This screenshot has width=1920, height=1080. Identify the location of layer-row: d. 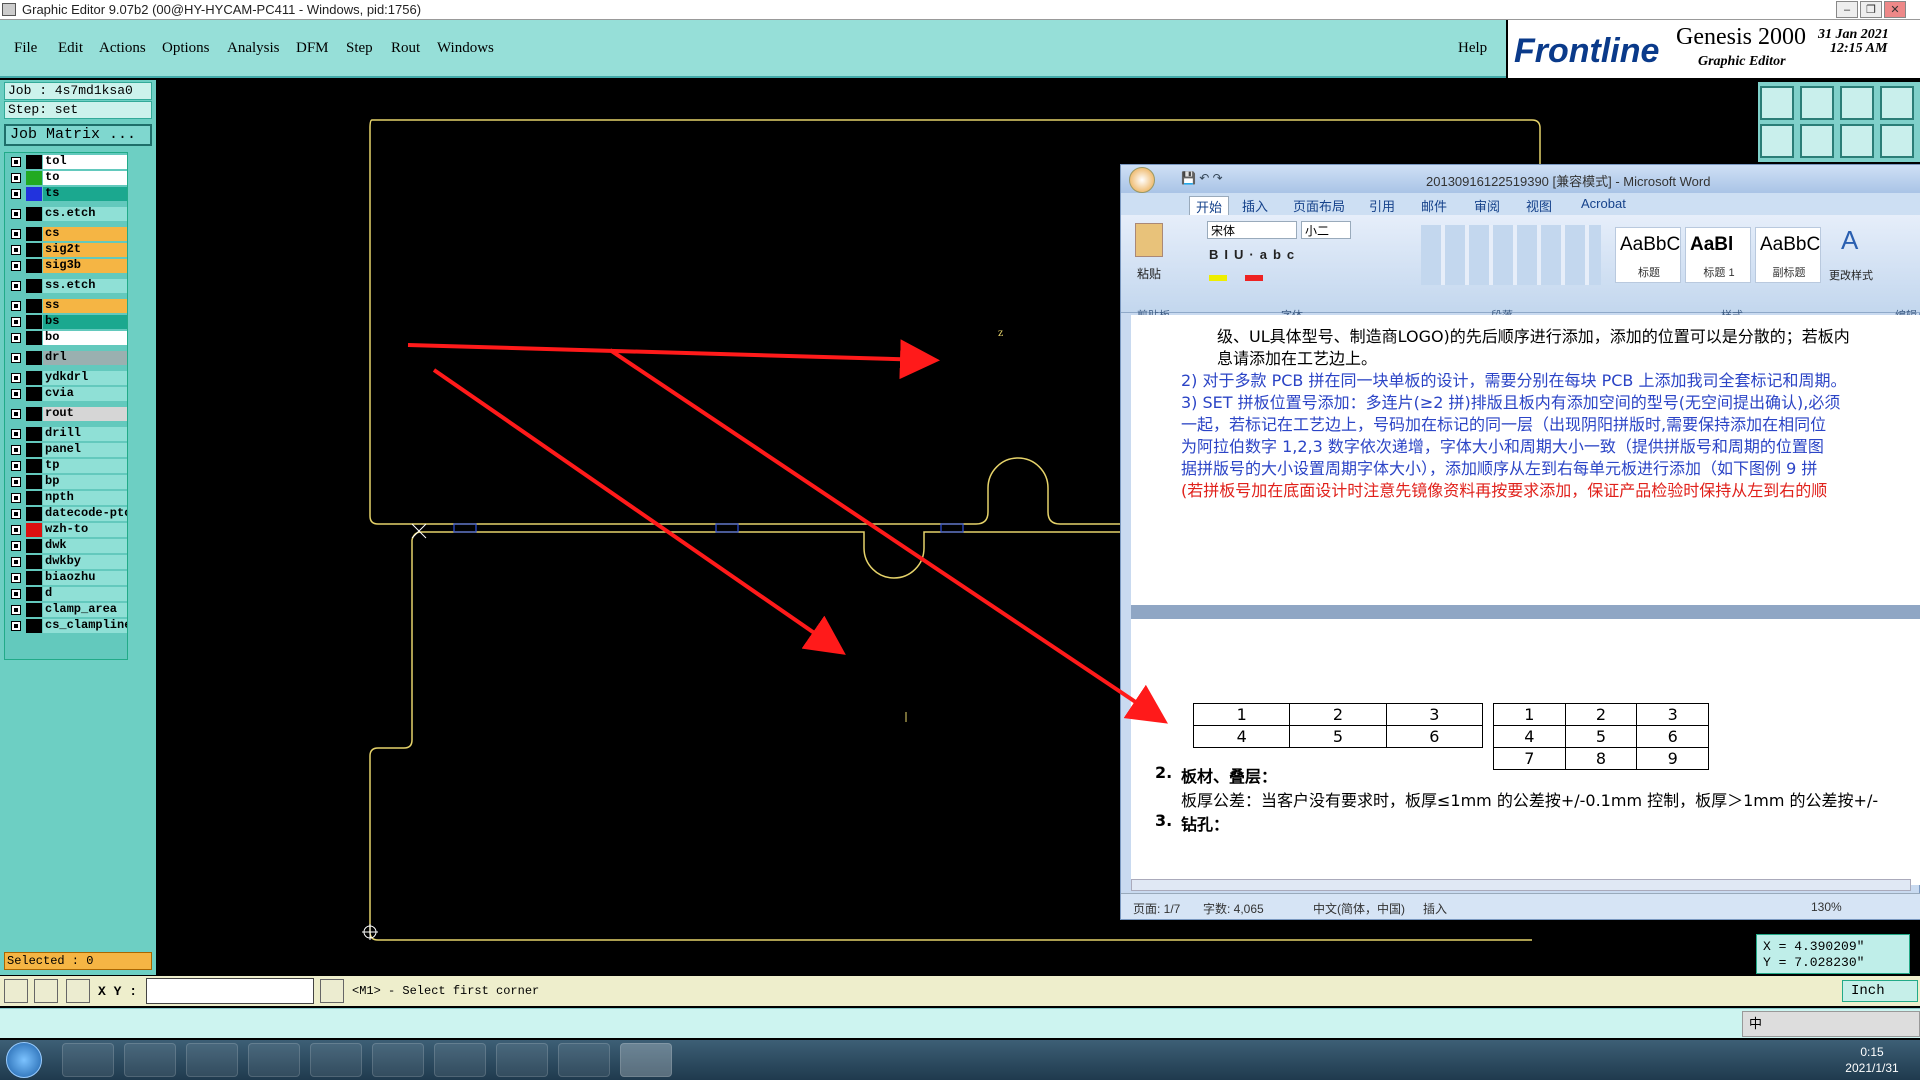
(67, 594).